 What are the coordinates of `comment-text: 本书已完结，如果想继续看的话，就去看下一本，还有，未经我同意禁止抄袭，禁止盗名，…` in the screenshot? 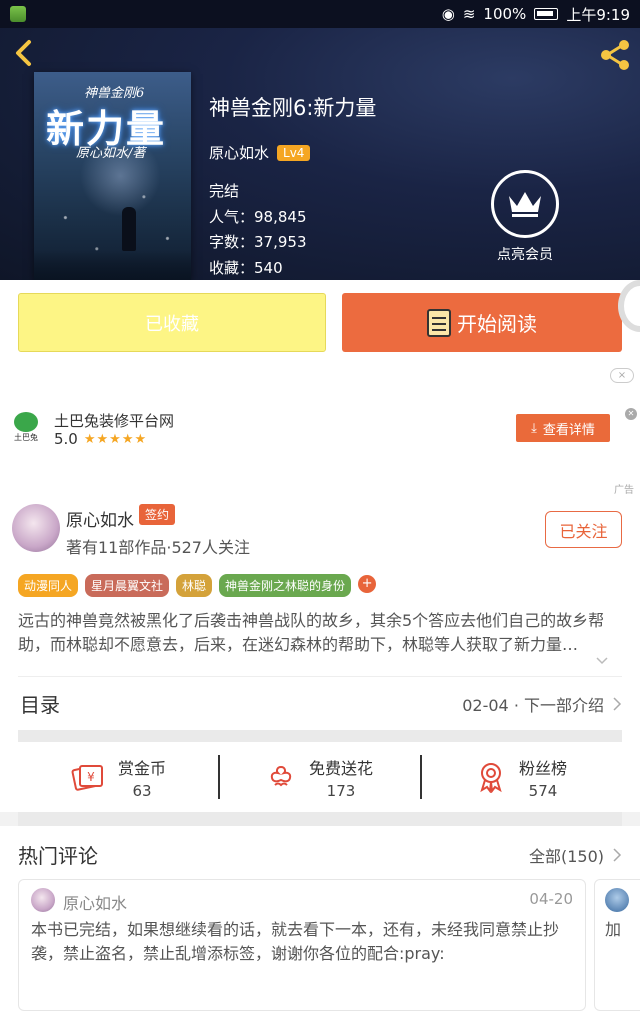 It's located at (295, 941).